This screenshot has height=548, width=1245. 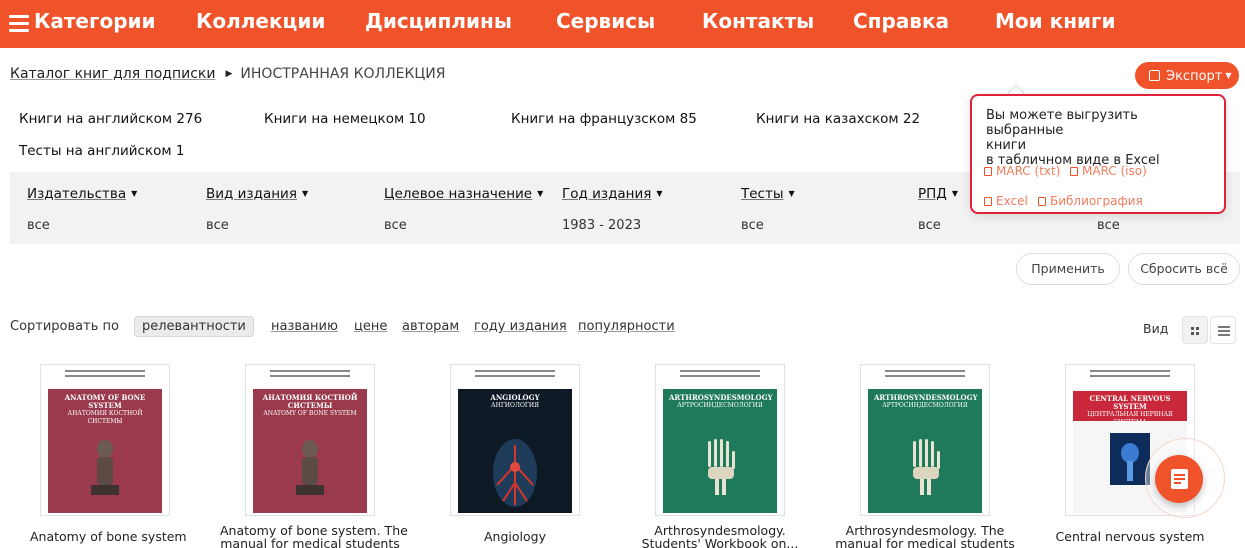 I want to click on export-marc-txt-link: MARC (txt), so click(x=1022, y=171).